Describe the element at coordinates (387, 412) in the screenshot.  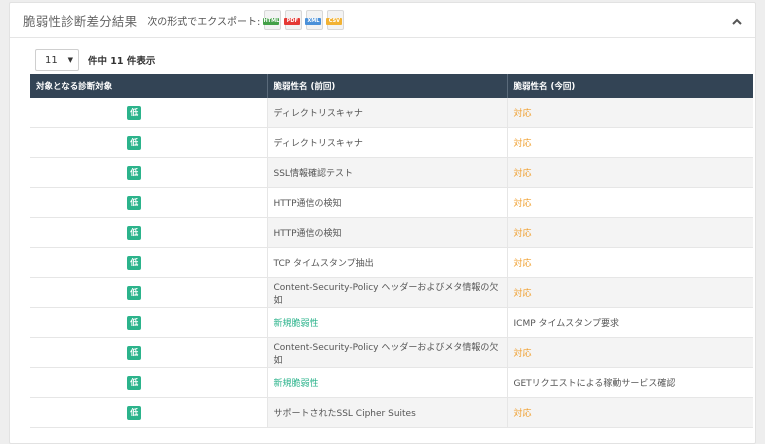
I see `previous-vulnerability-cell: サポートされたSSL Cipher Suites` at that location.